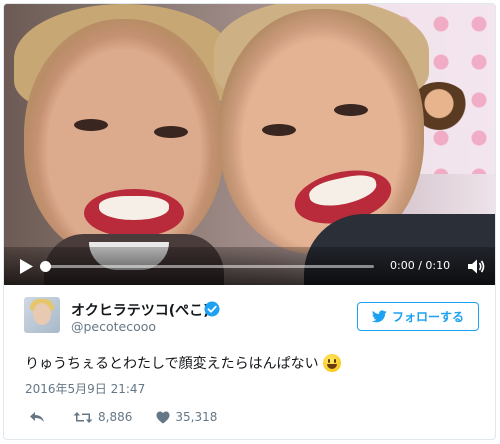  What do you see at coordinates (83, 417) in the screenshot?
I see `retweet-icon` at bounding box center [83, 417].